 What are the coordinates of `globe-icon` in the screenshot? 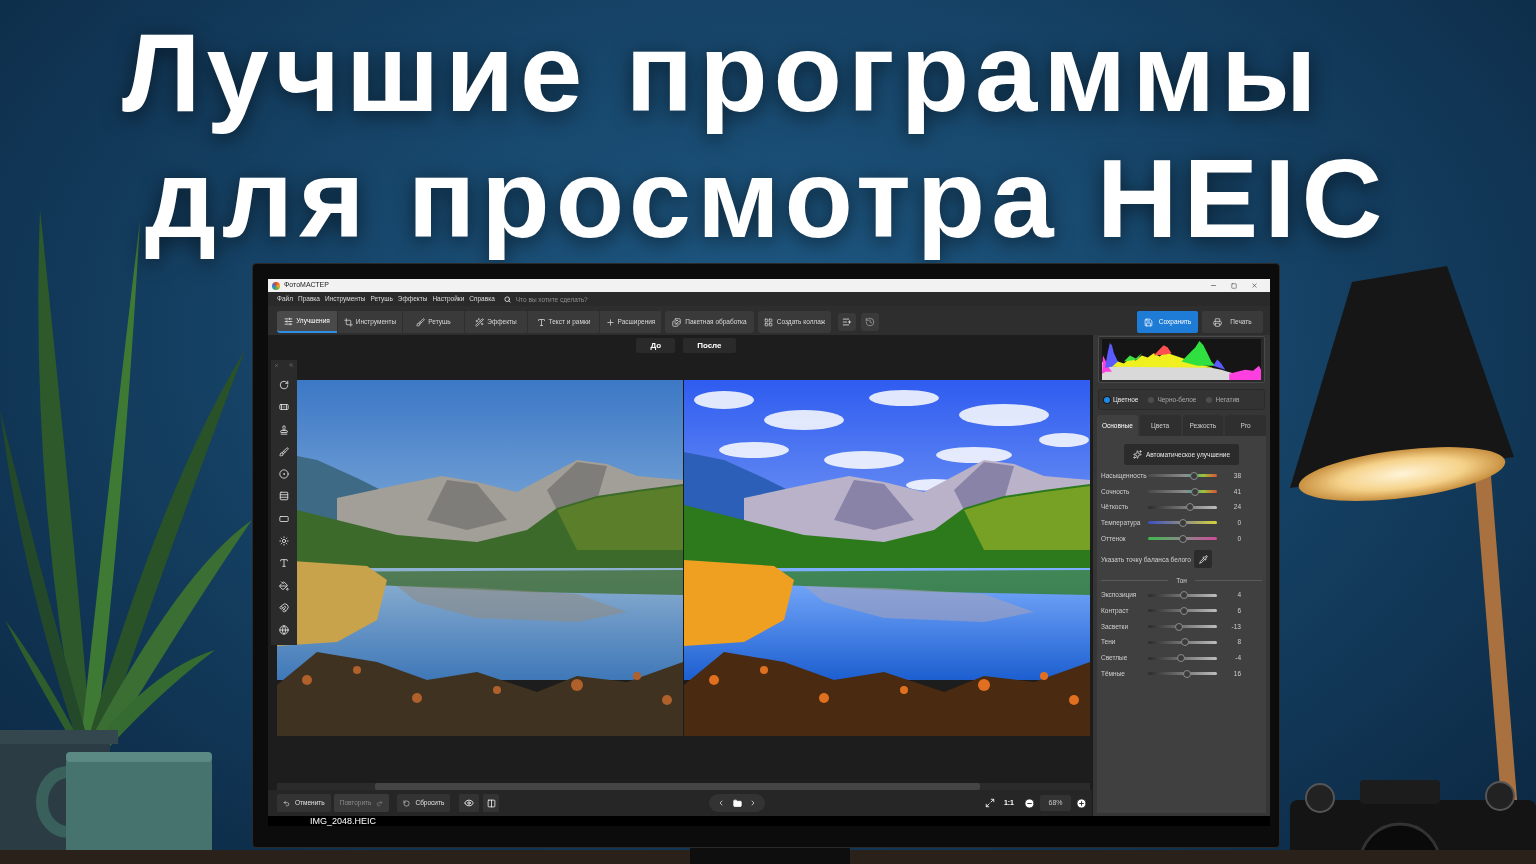 It's located at (284, 630).